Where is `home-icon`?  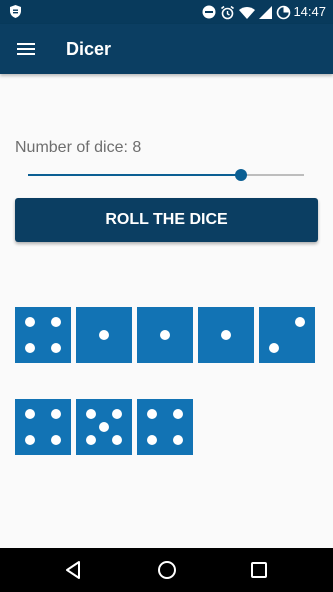 home-icon is located at coordinates (167, 570).